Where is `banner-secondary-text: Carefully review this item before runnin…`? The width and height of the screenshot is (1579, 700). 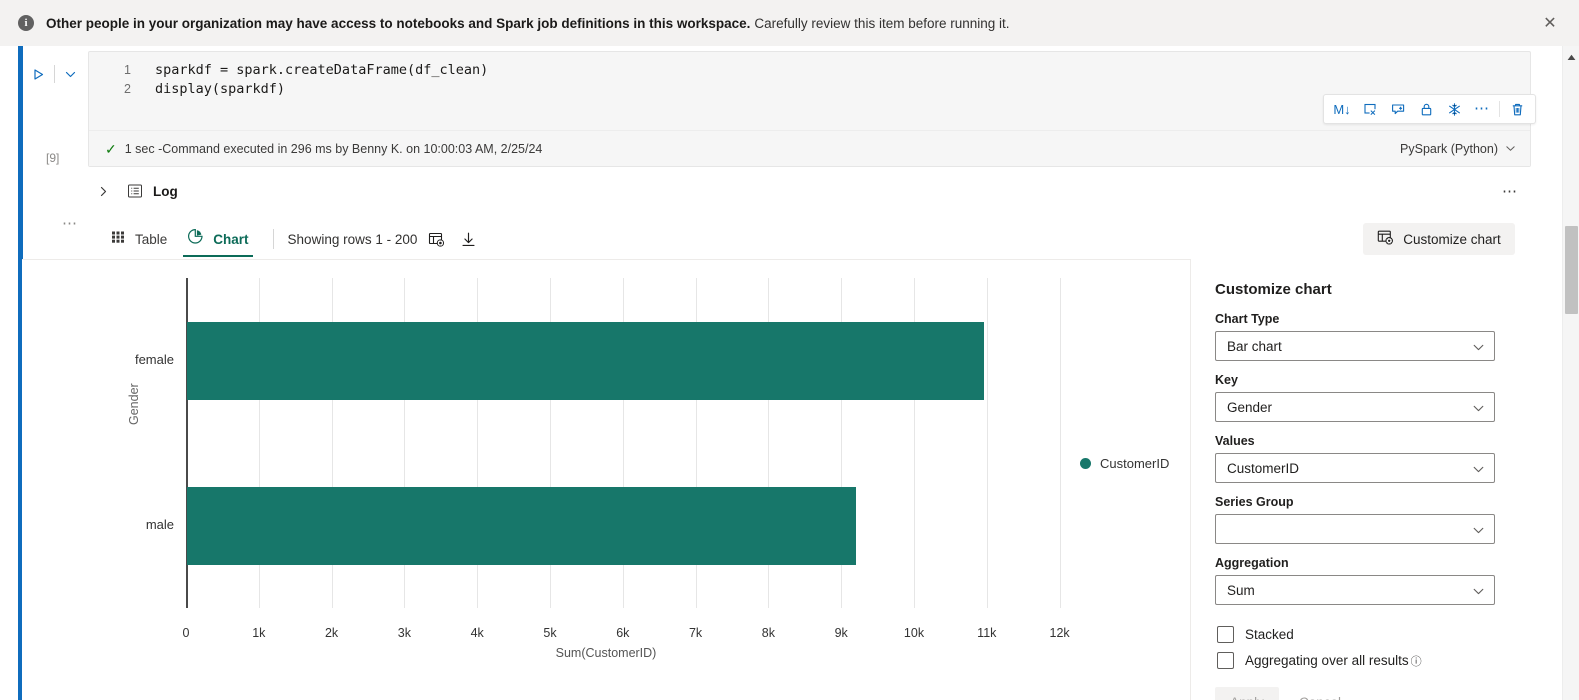
banner-secondary-text: Carefully review this item before runnin… is located at coordinates (882, 23).